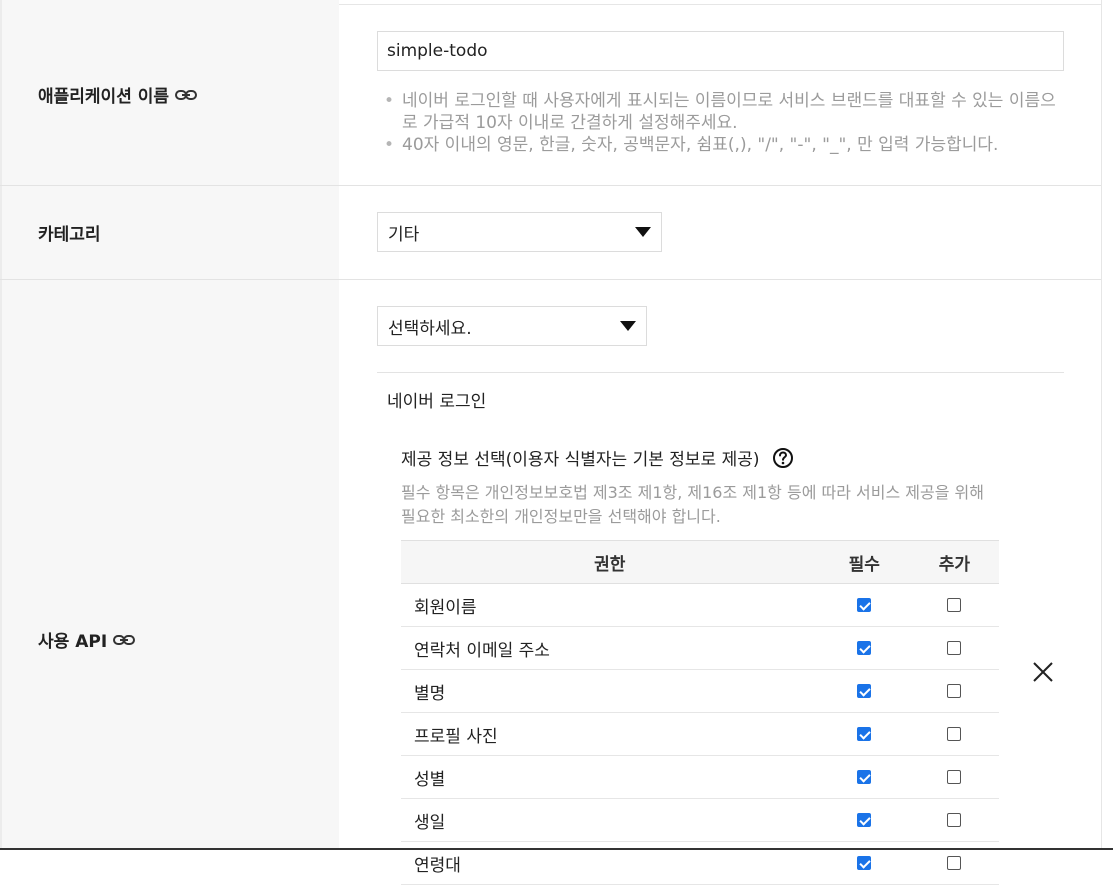 Image resolution: width=1113 pixels, height=885 pixels. What do you see at coordinates (720, 372) in the screenshot?
I see `api-divider` at bounding box center [720, 372].